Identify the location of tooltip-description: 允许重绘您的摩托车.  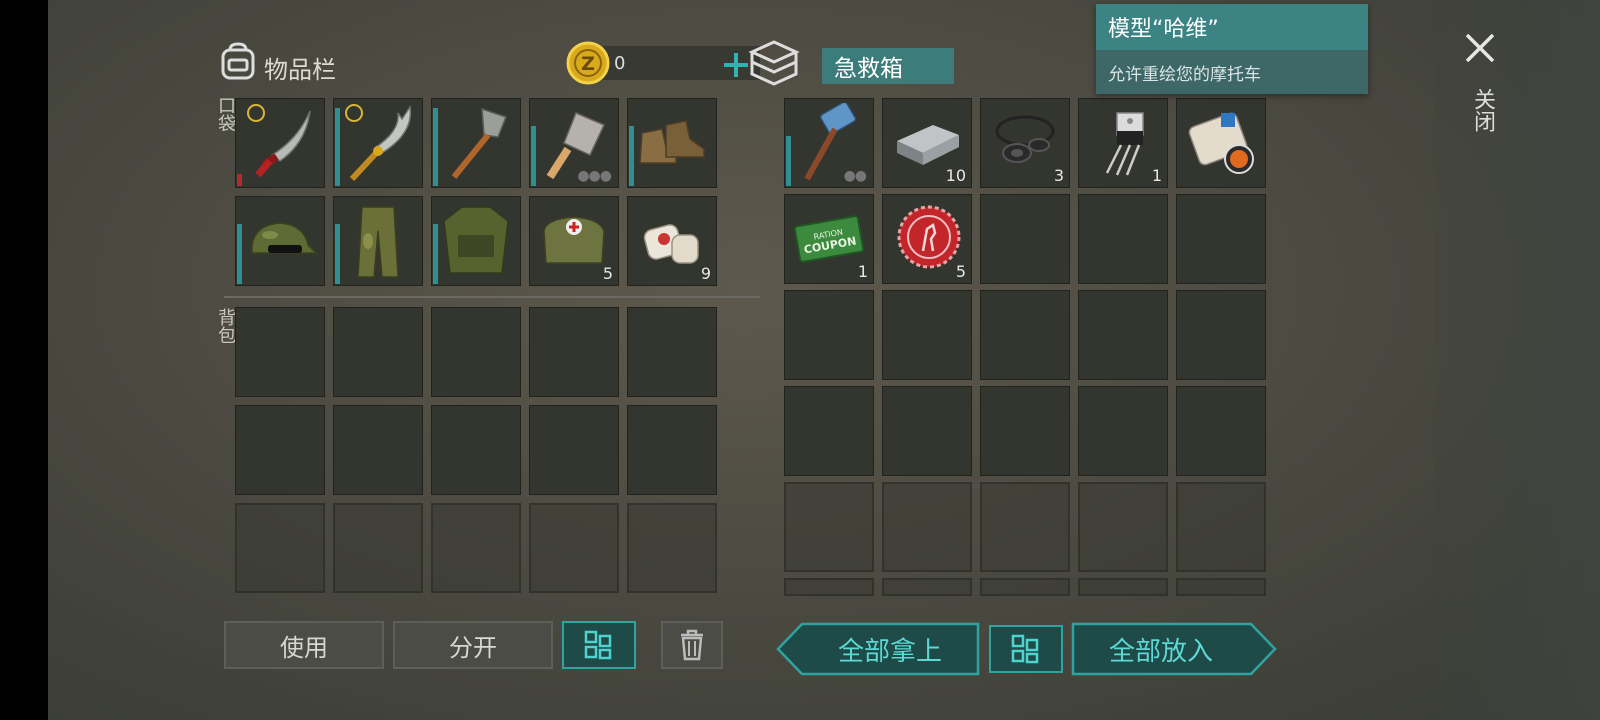
(1232, 72).